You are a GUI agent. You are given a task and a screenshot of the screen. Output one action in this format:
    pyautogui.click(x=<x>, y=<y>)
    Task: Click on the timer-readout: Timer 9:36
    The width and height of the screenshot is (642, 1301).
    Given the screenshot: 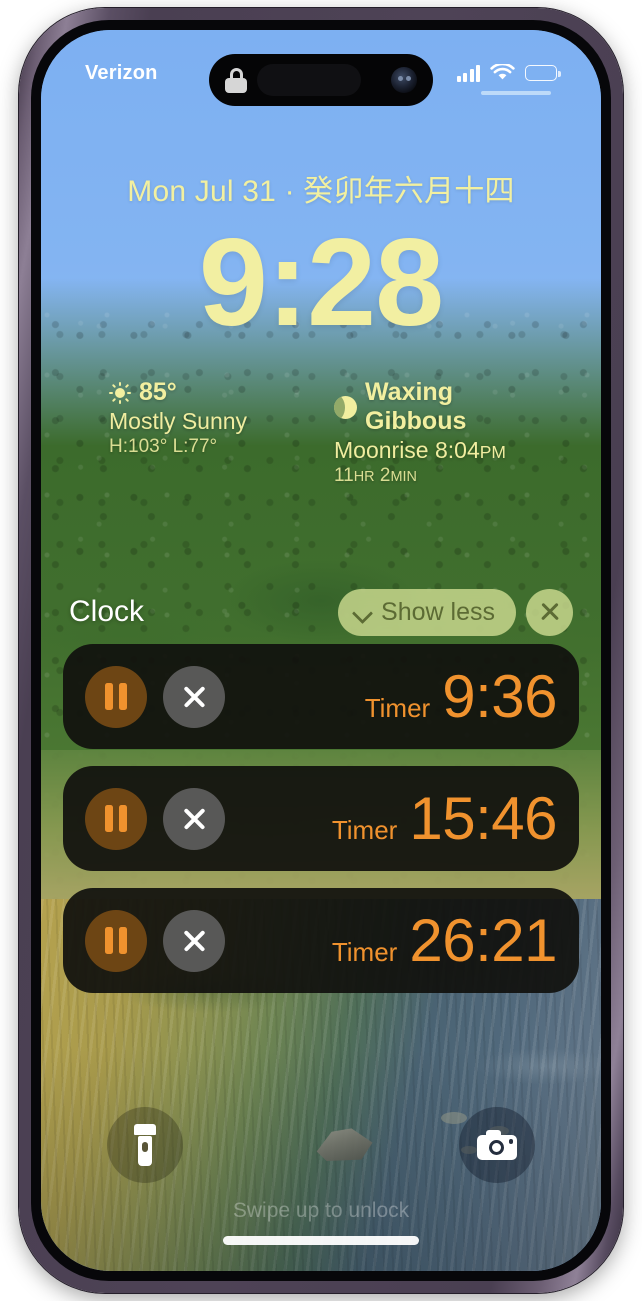 What is the action you would take?
    pyautogui.click(x=461, y=696)
    